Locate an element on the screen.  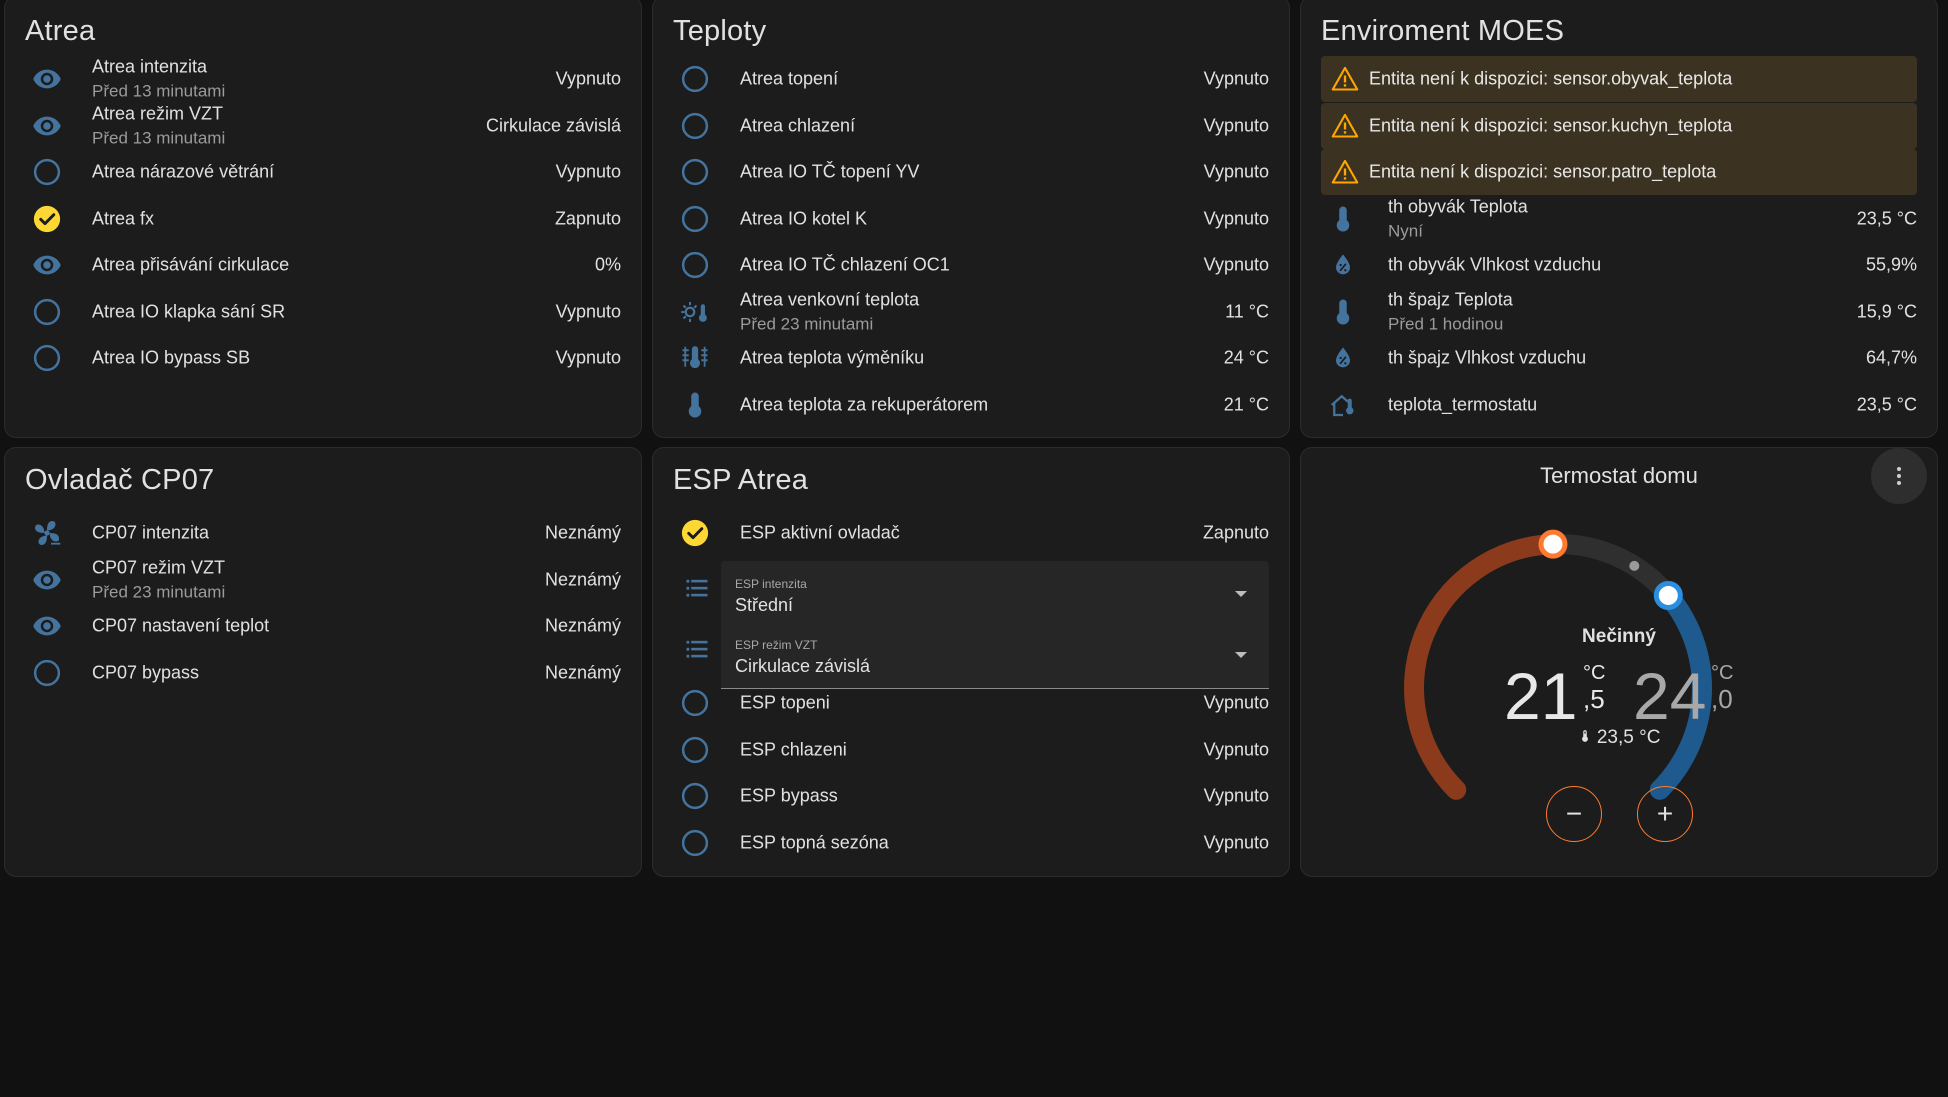
row-text: Atrea režim VZT Před 13 minutami is located at coordinates (158, 125).